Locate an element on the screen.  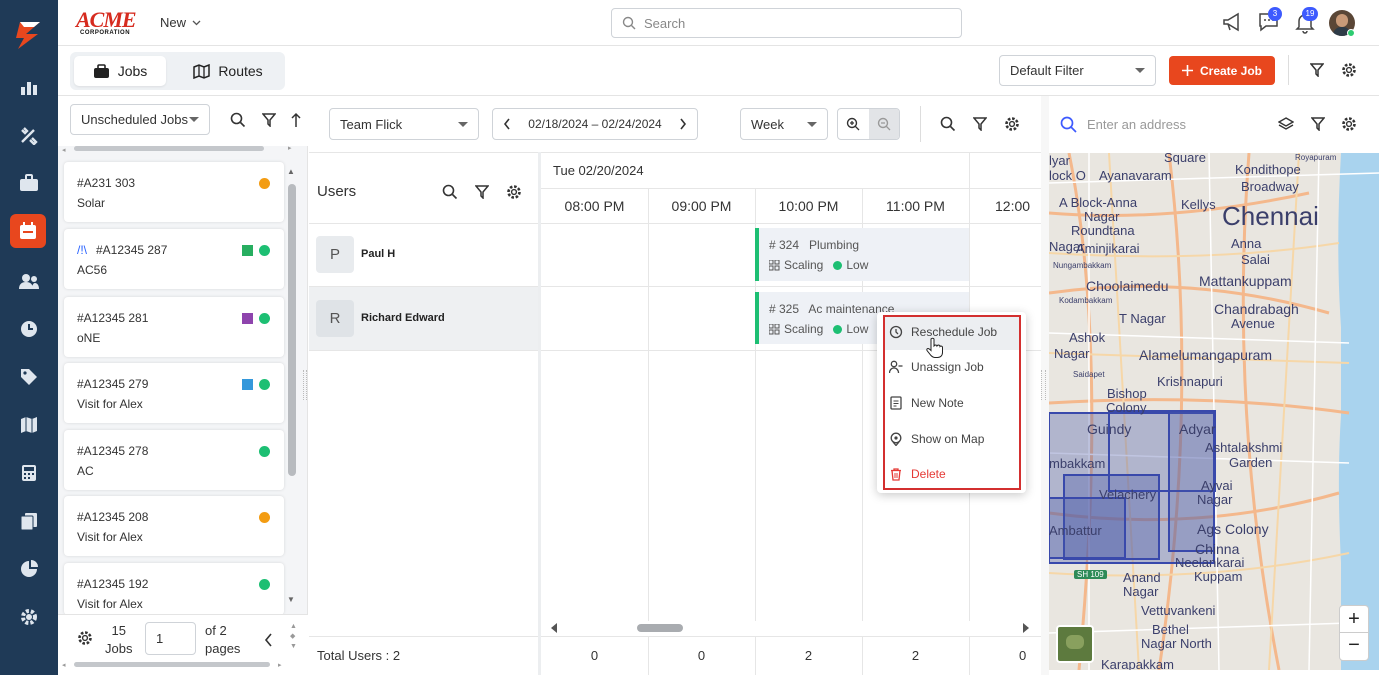
team-select: Team Flick is located at coordinates (404, 124).